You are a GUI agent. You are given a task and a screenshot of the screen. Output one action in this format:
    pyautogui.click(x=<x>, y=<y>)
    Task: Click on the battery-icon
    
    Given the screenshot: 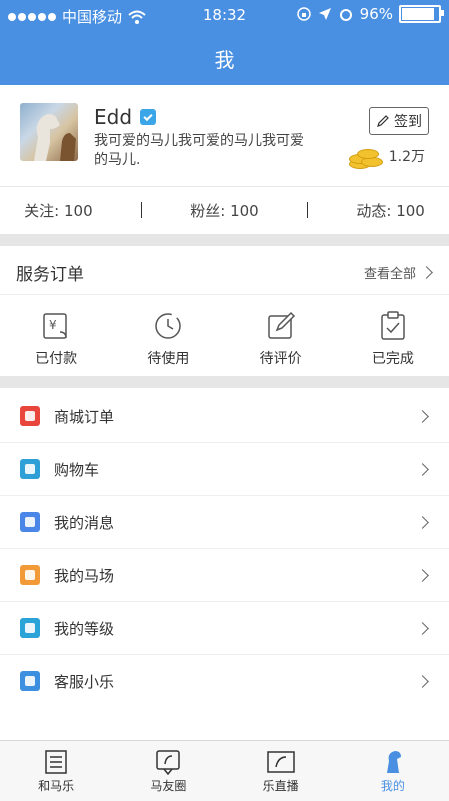 What is the action you would take?
    pyautogui.click(x=421, y=14)
    